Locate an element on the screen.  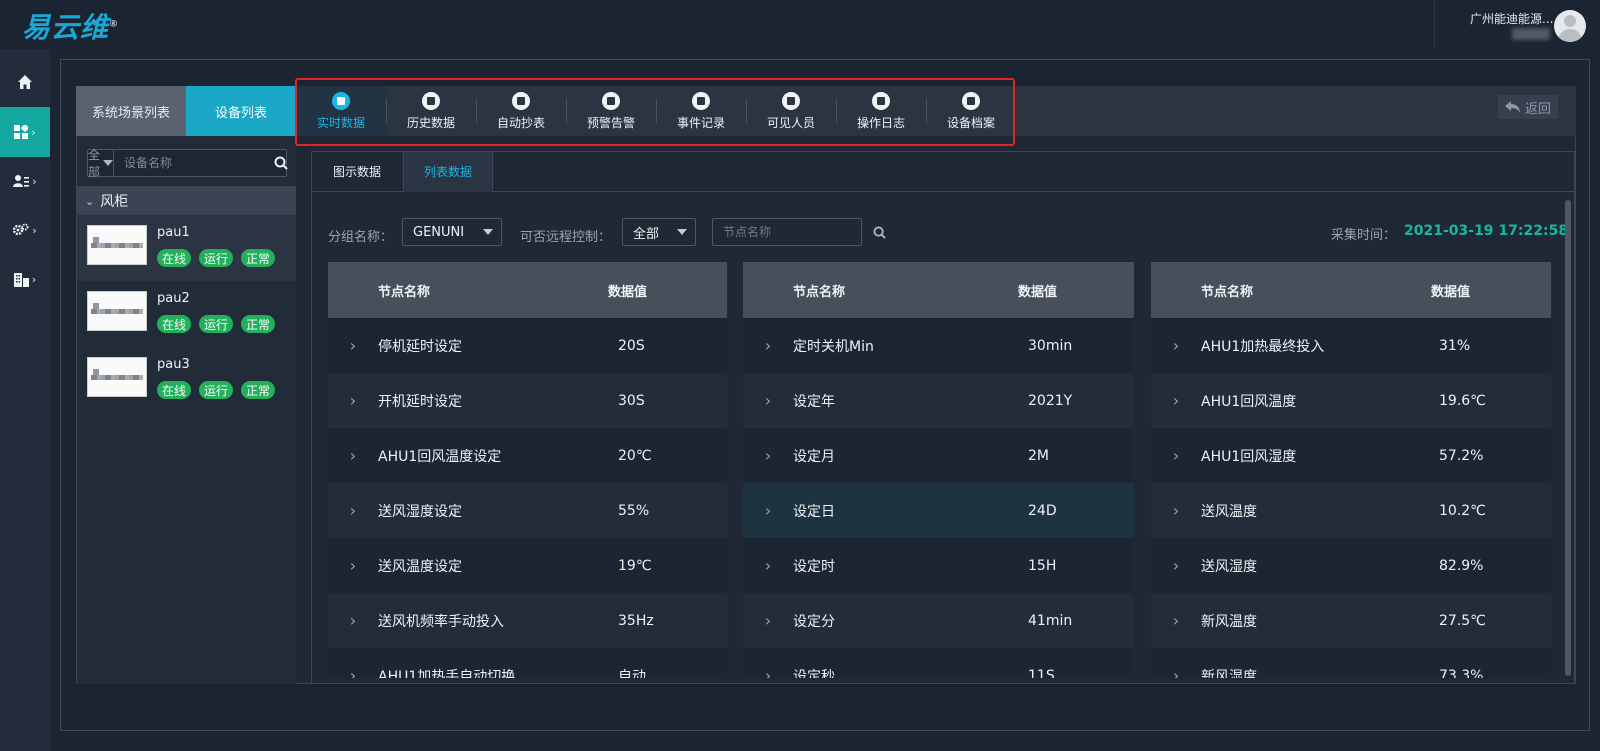
device-search-input is located at coordinates (194, 163).